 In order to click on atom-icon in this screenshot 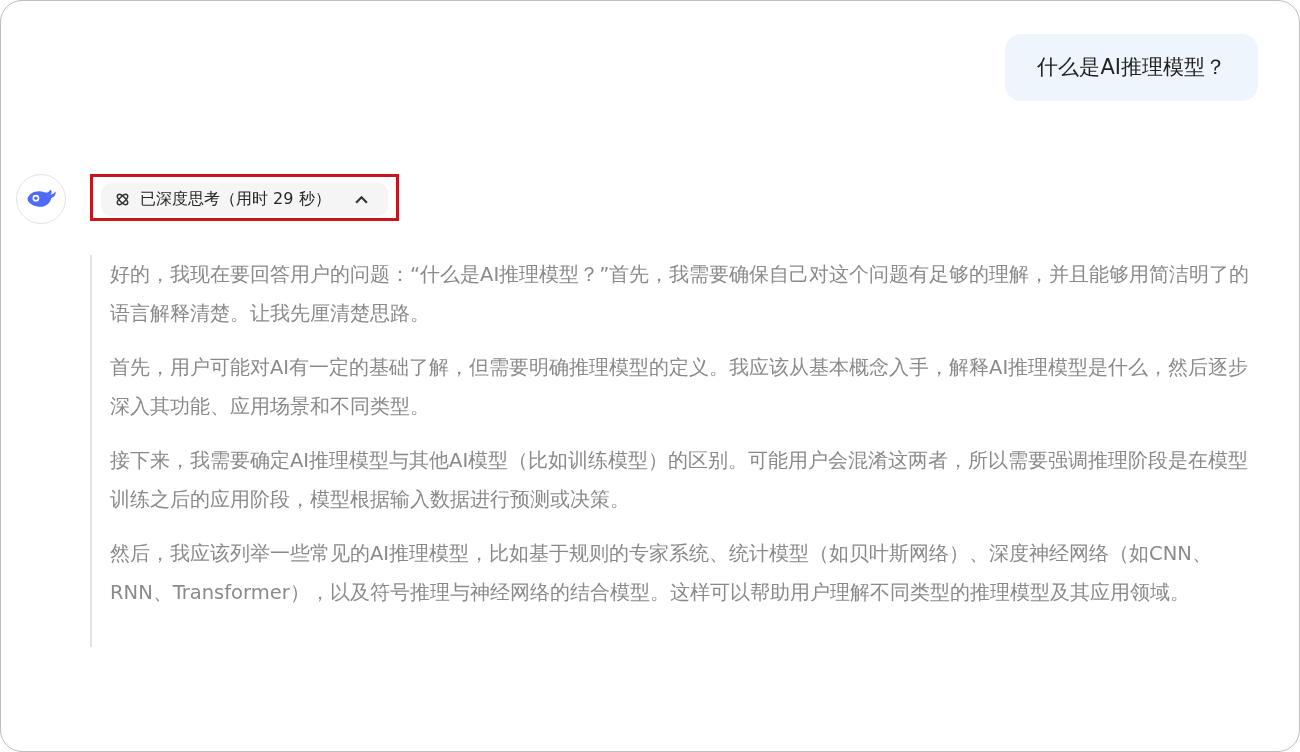, I will do `click(122, 199)`.